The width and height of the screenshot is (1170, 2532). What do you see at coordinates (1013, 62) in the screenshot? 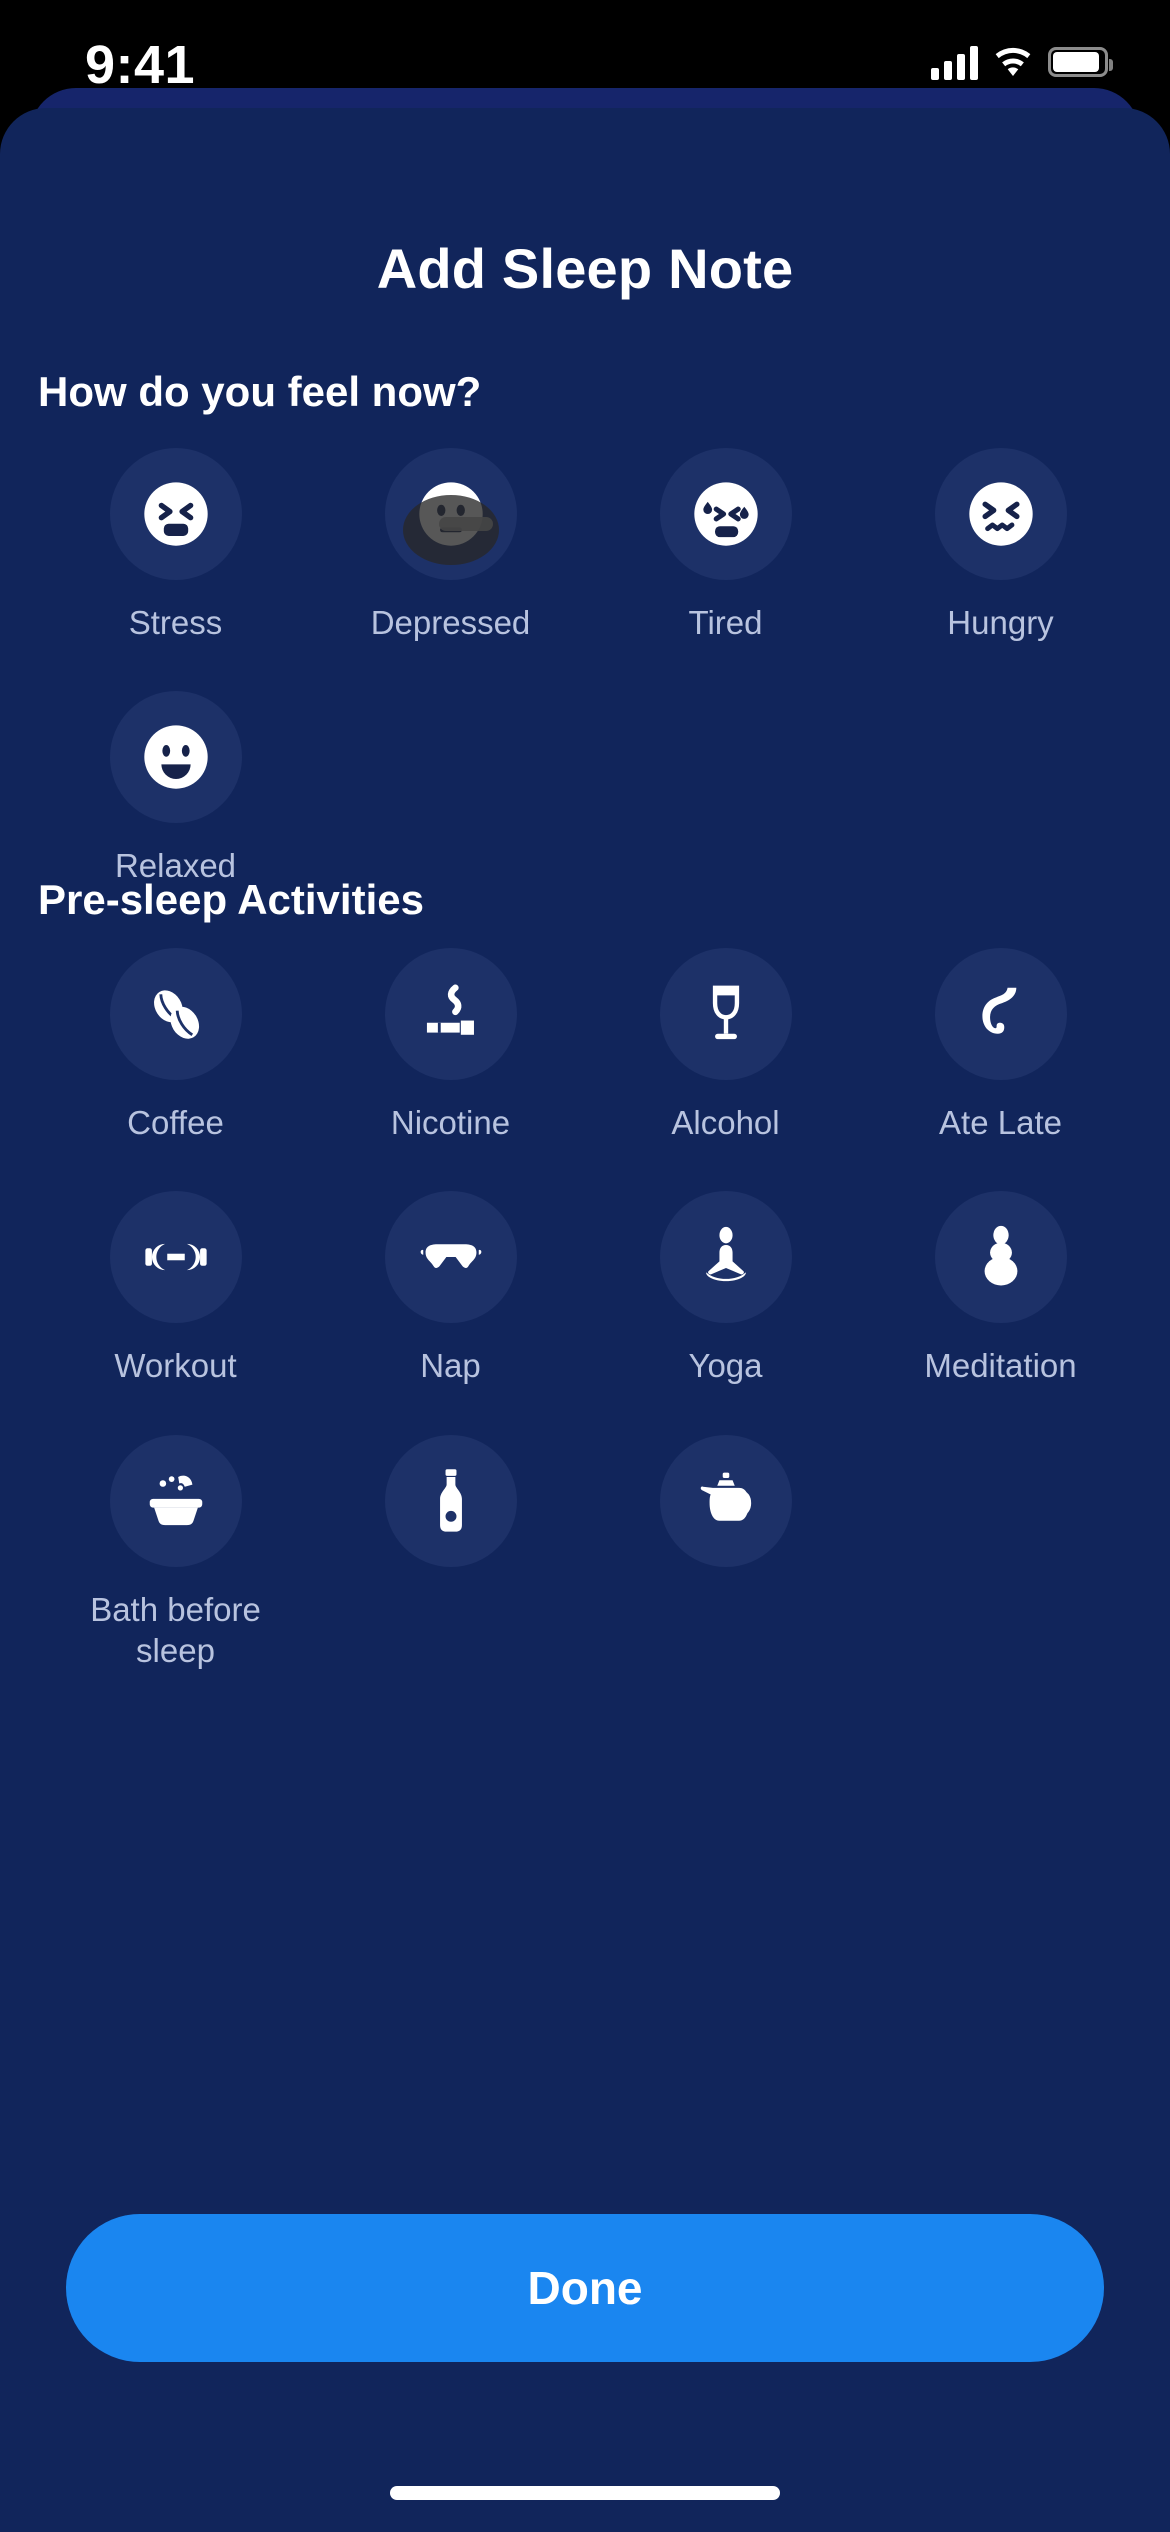
I see `wifi-icon` at bounding box center [1013, 62].